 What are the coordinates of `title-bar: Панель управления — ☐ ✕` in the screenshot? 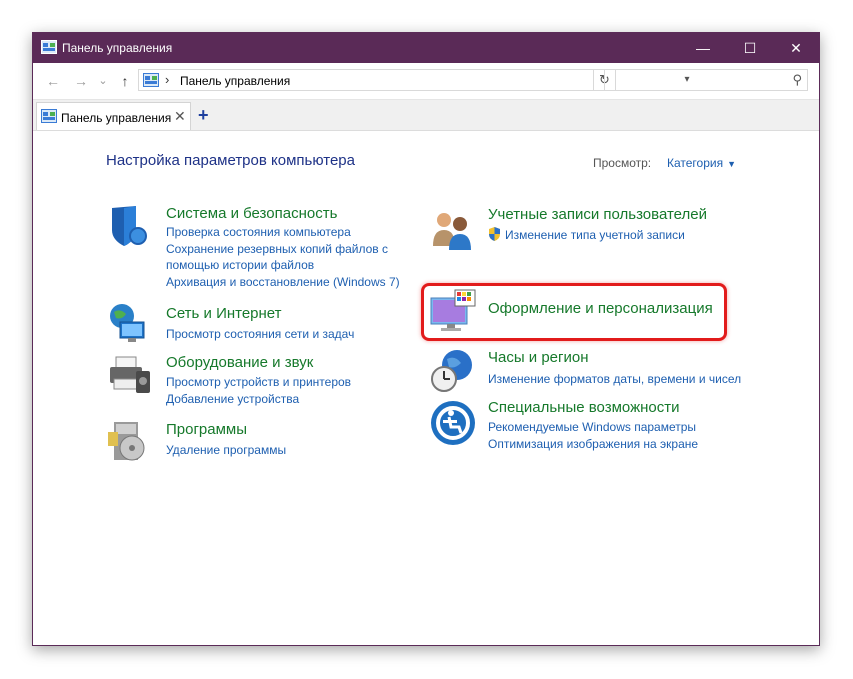 It's located at (426, 48).